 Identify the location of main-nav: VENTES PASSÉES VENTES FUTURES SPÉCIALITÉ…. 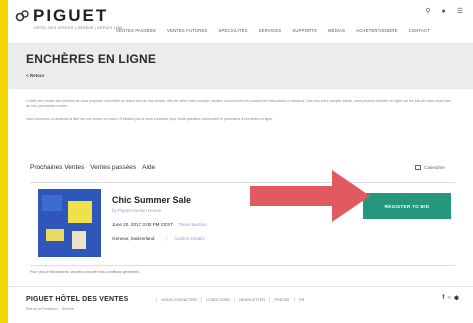
(273, 30).